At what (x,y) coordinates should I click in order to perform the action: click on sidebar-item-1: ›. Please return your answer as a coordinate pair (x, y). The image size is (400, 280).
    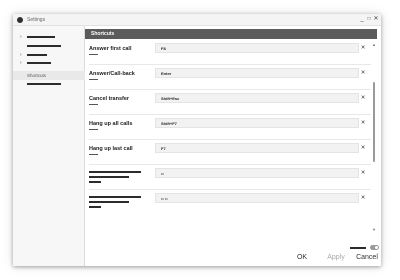
    Looking at the image, I should click on (49, 37).